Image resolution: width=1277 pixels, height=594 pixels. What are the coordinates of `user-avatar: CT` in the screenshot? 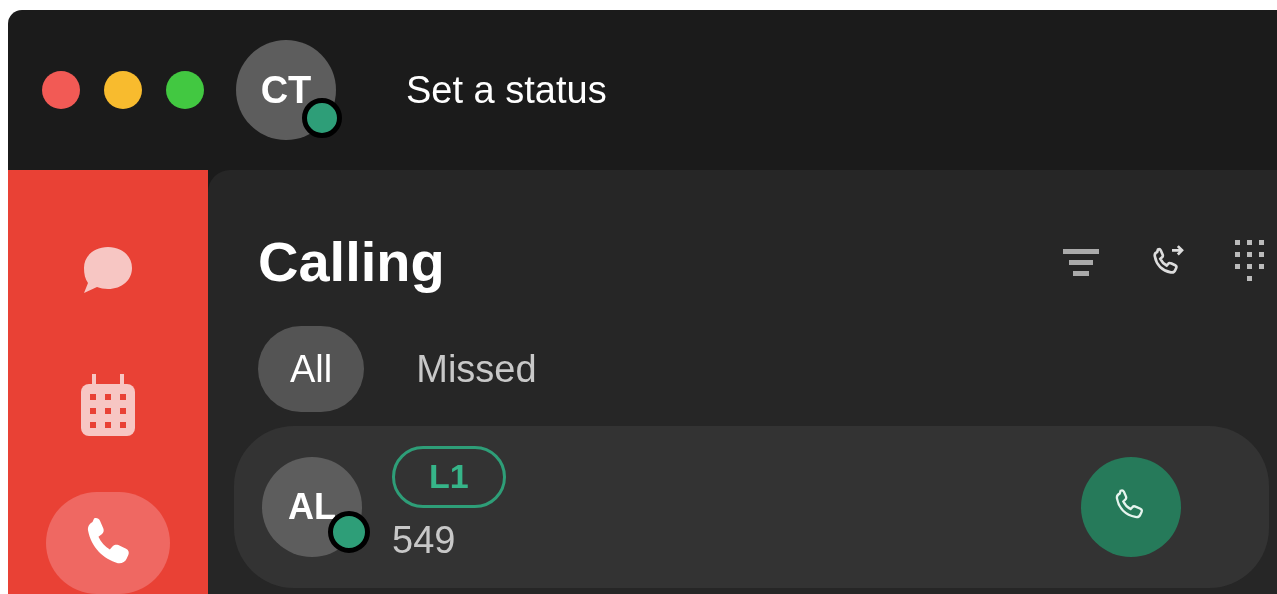 It's located at (286, 90).